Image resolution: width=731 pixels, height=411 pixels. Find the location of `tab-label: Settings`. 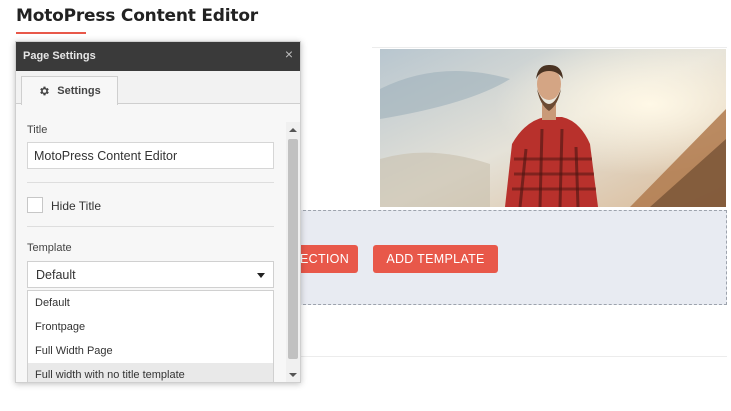

tab-label: Settings is located at coordinates (79, 91).